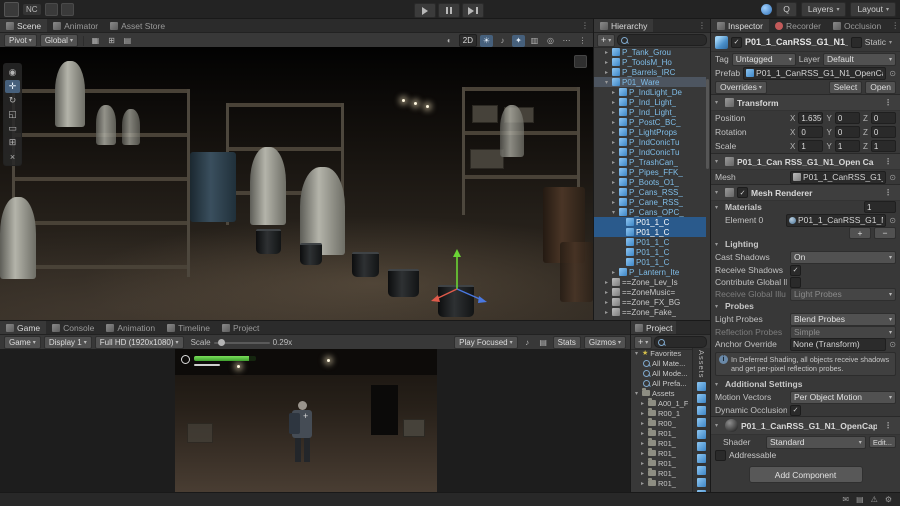 The image size is (900, 506). I want to click on tab-asset-store: Asset Store, so click(137, 25).